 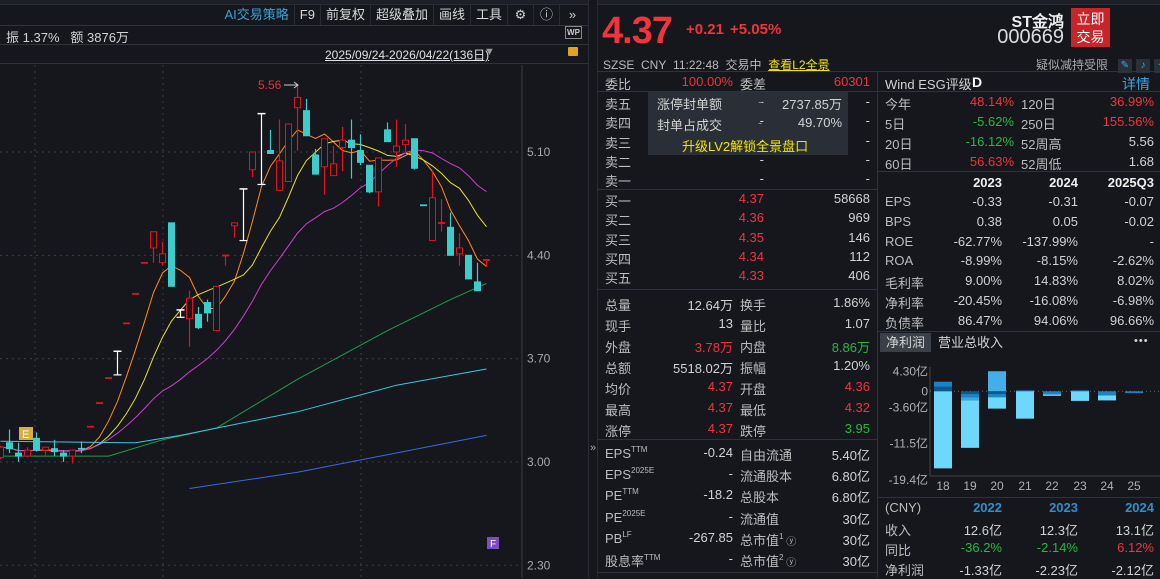 I want to click on adjust-forward-button: 前复权, so click(x=344, y=15).